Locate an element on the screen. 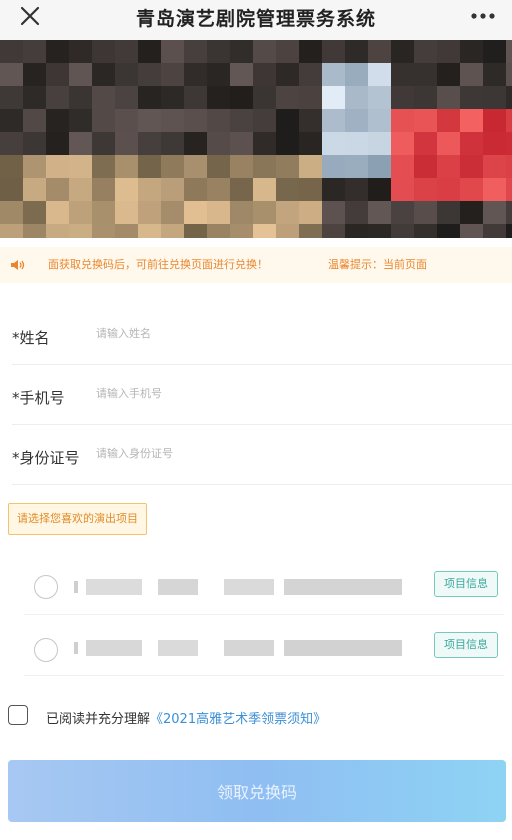 This screenshot has width=512, height=840. title-bar: 青岛演艺剧院管理票务系统 is located at coordinates (256, 20).